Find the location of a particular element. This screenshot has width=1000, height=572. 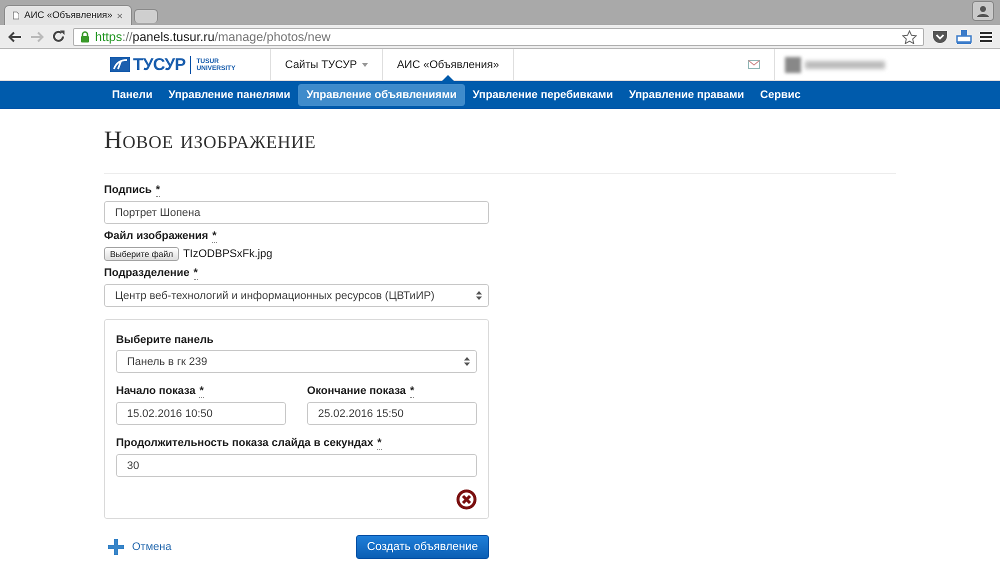

plus-icon is located at coordinates (116, 547).